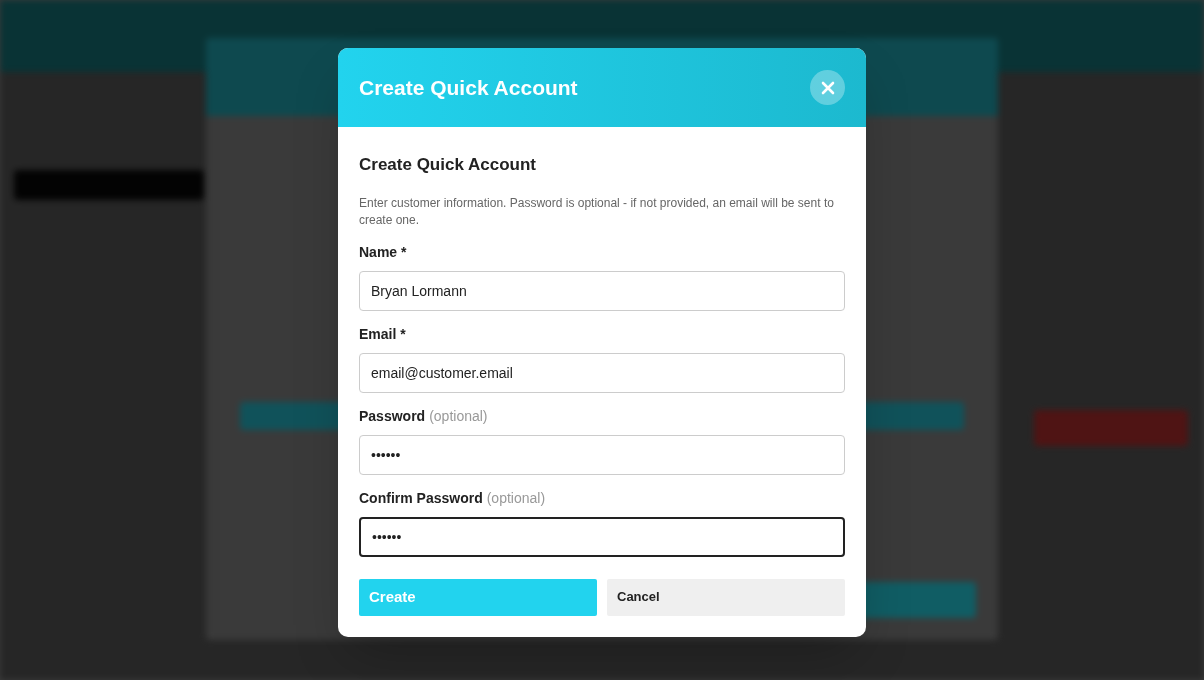  I want to click on field-label: Password, so click(392, 416).